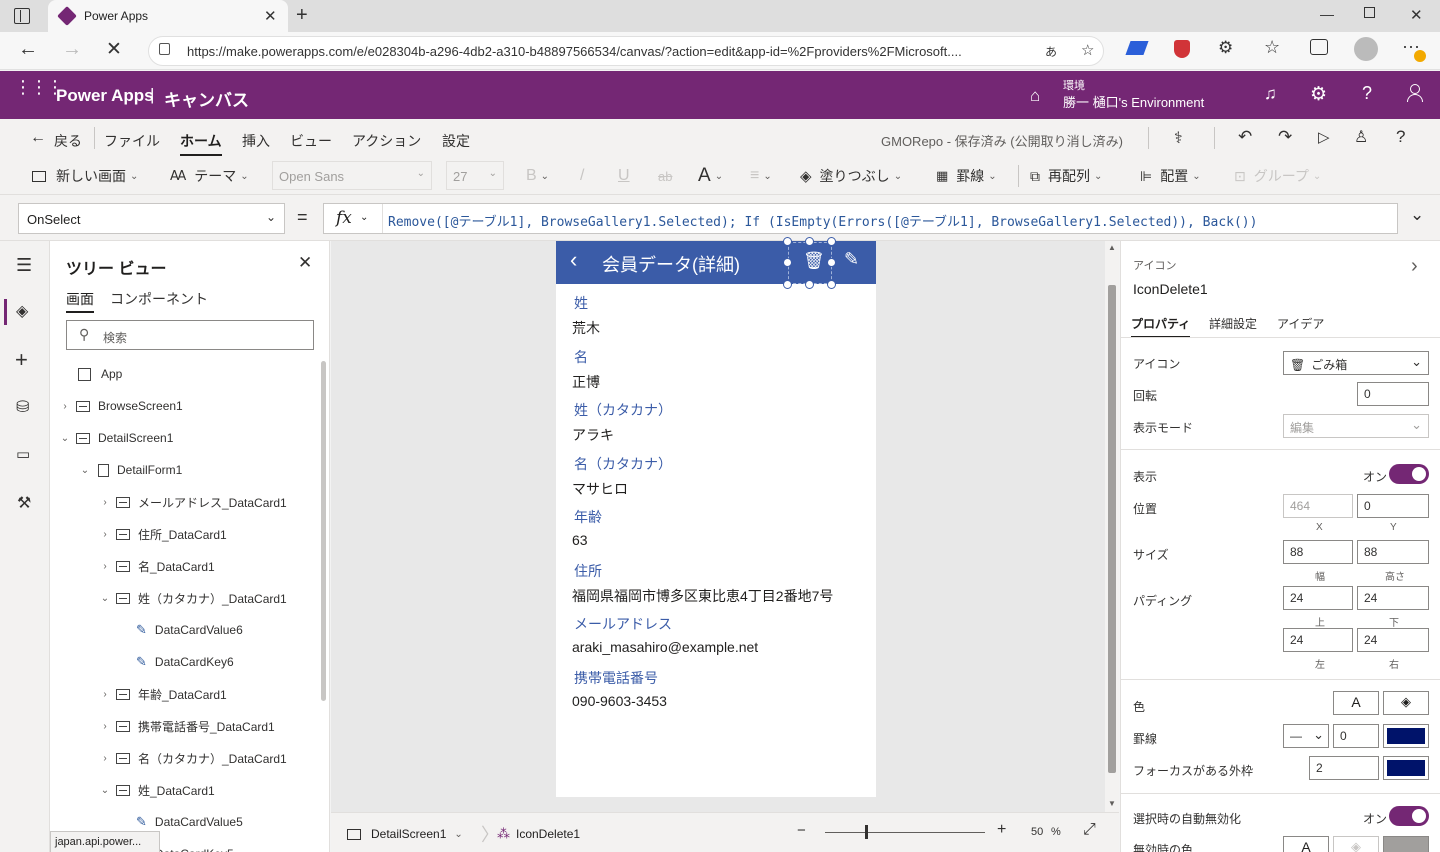  Describe the element at coordinates (405, 834) in the screenshot. I see `screen-breadcrumb: DetailScreen1 ⌄` at that location.